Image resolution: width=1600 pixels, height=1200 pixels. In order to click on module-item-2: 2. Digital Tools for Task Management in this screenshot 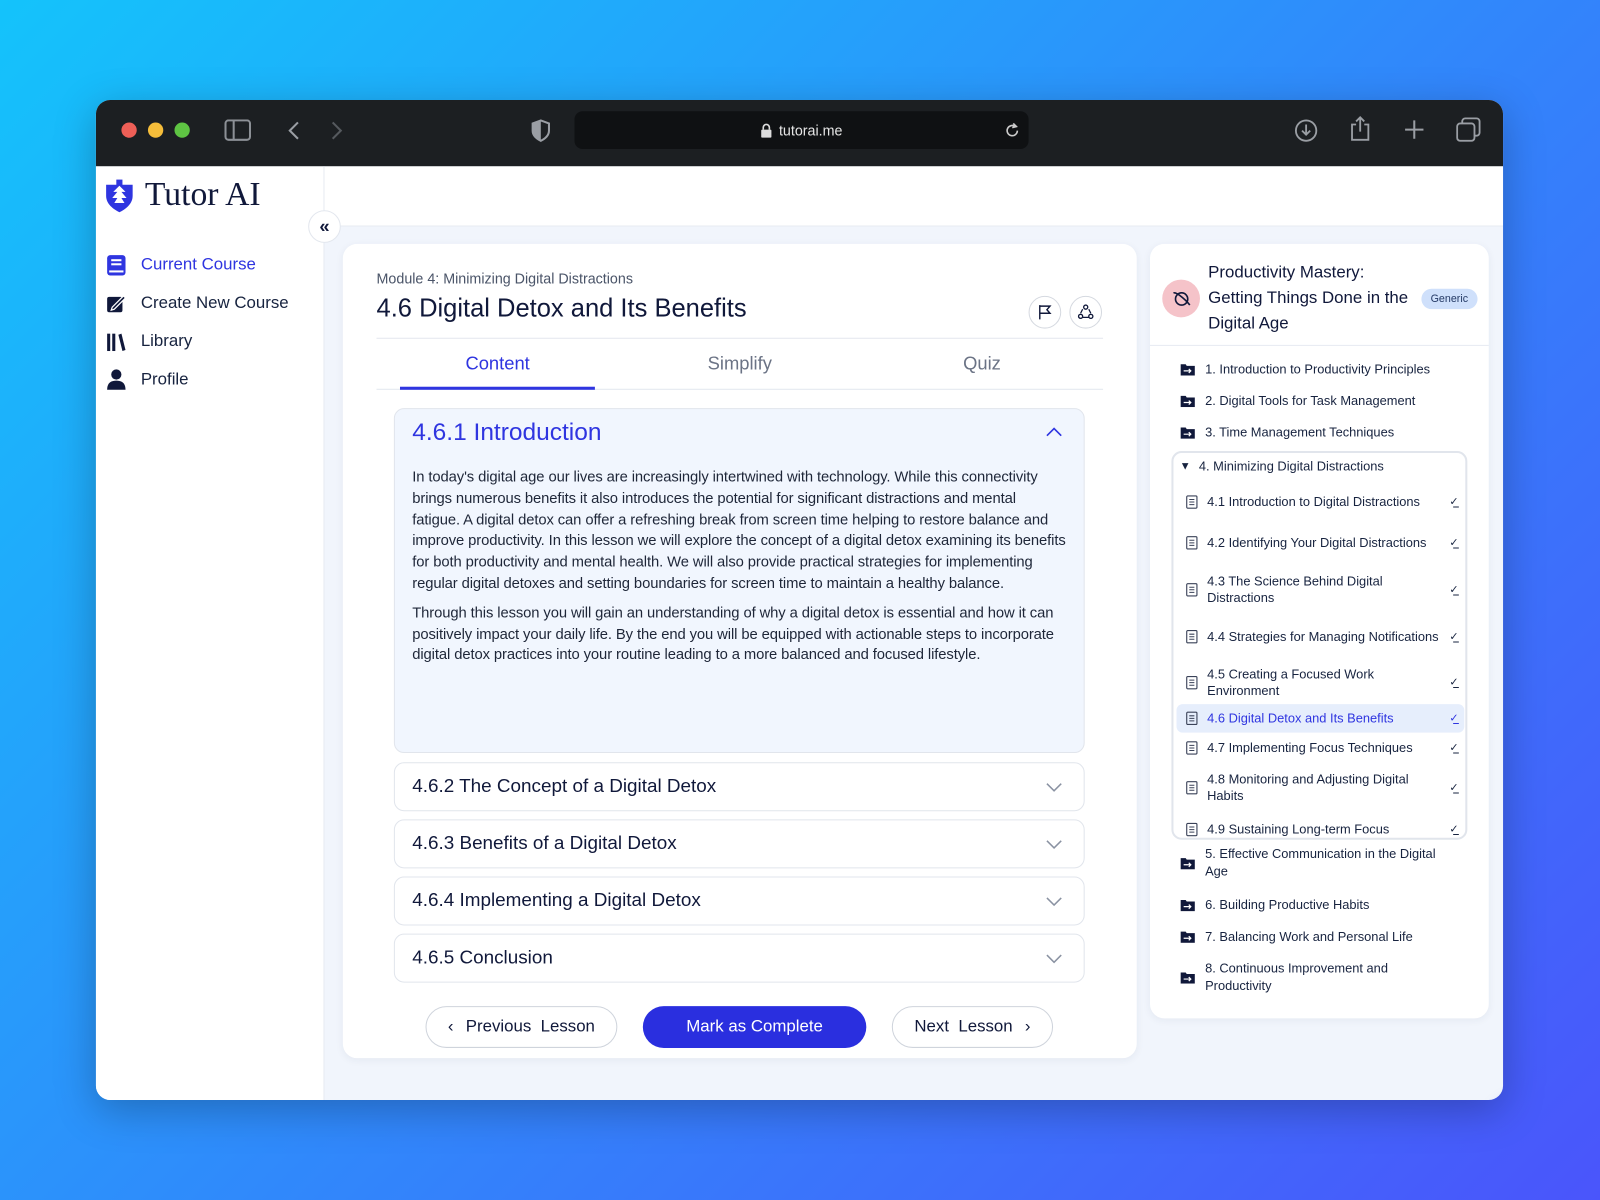, I will do `click(1318, 401)`.